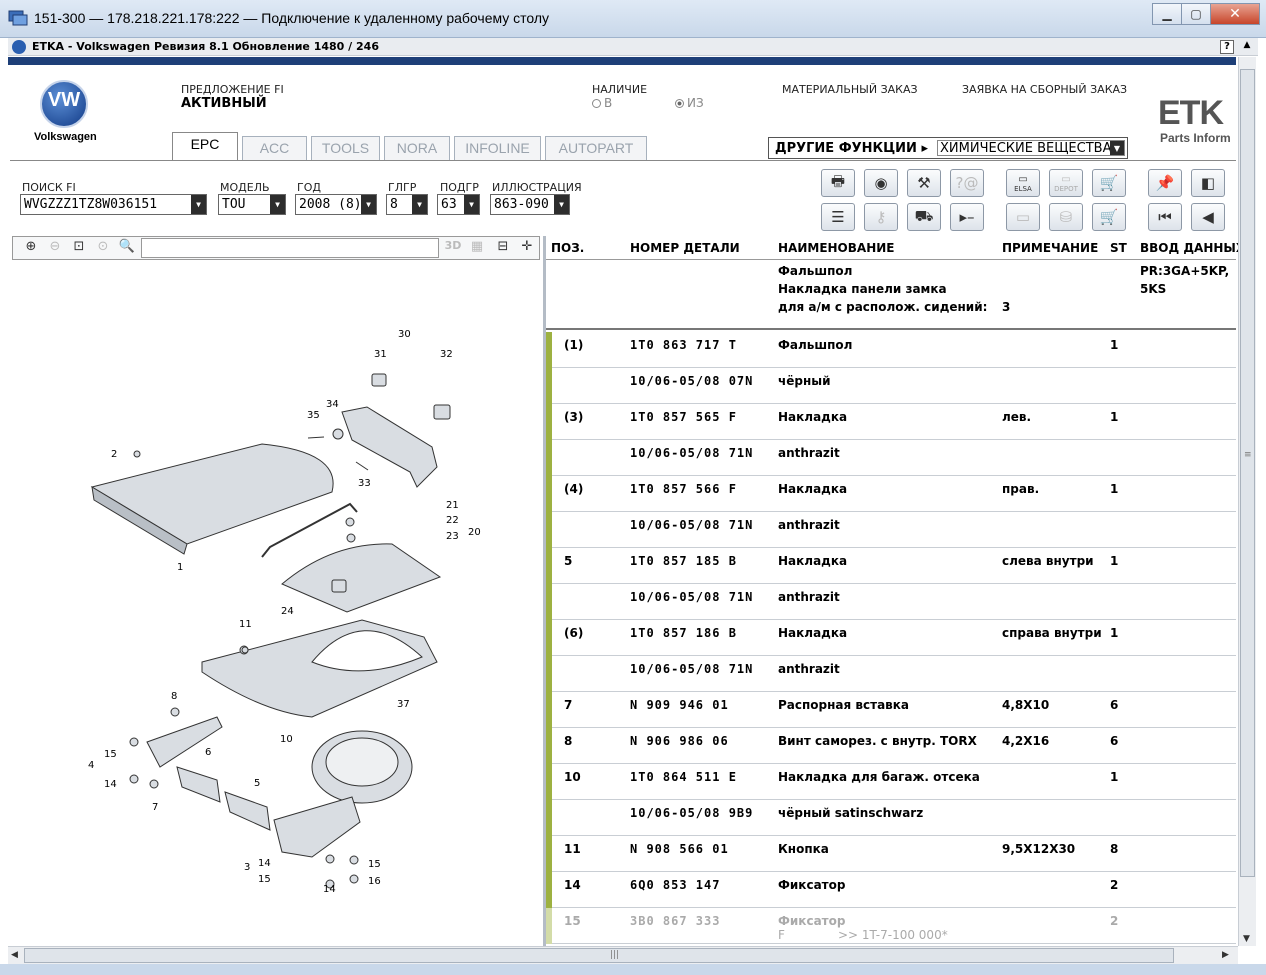  What do you see at coordinates (31, 248) in the screenshot?
I see `zoom-in-icon: ⊕` at bounding box center [31, 248].